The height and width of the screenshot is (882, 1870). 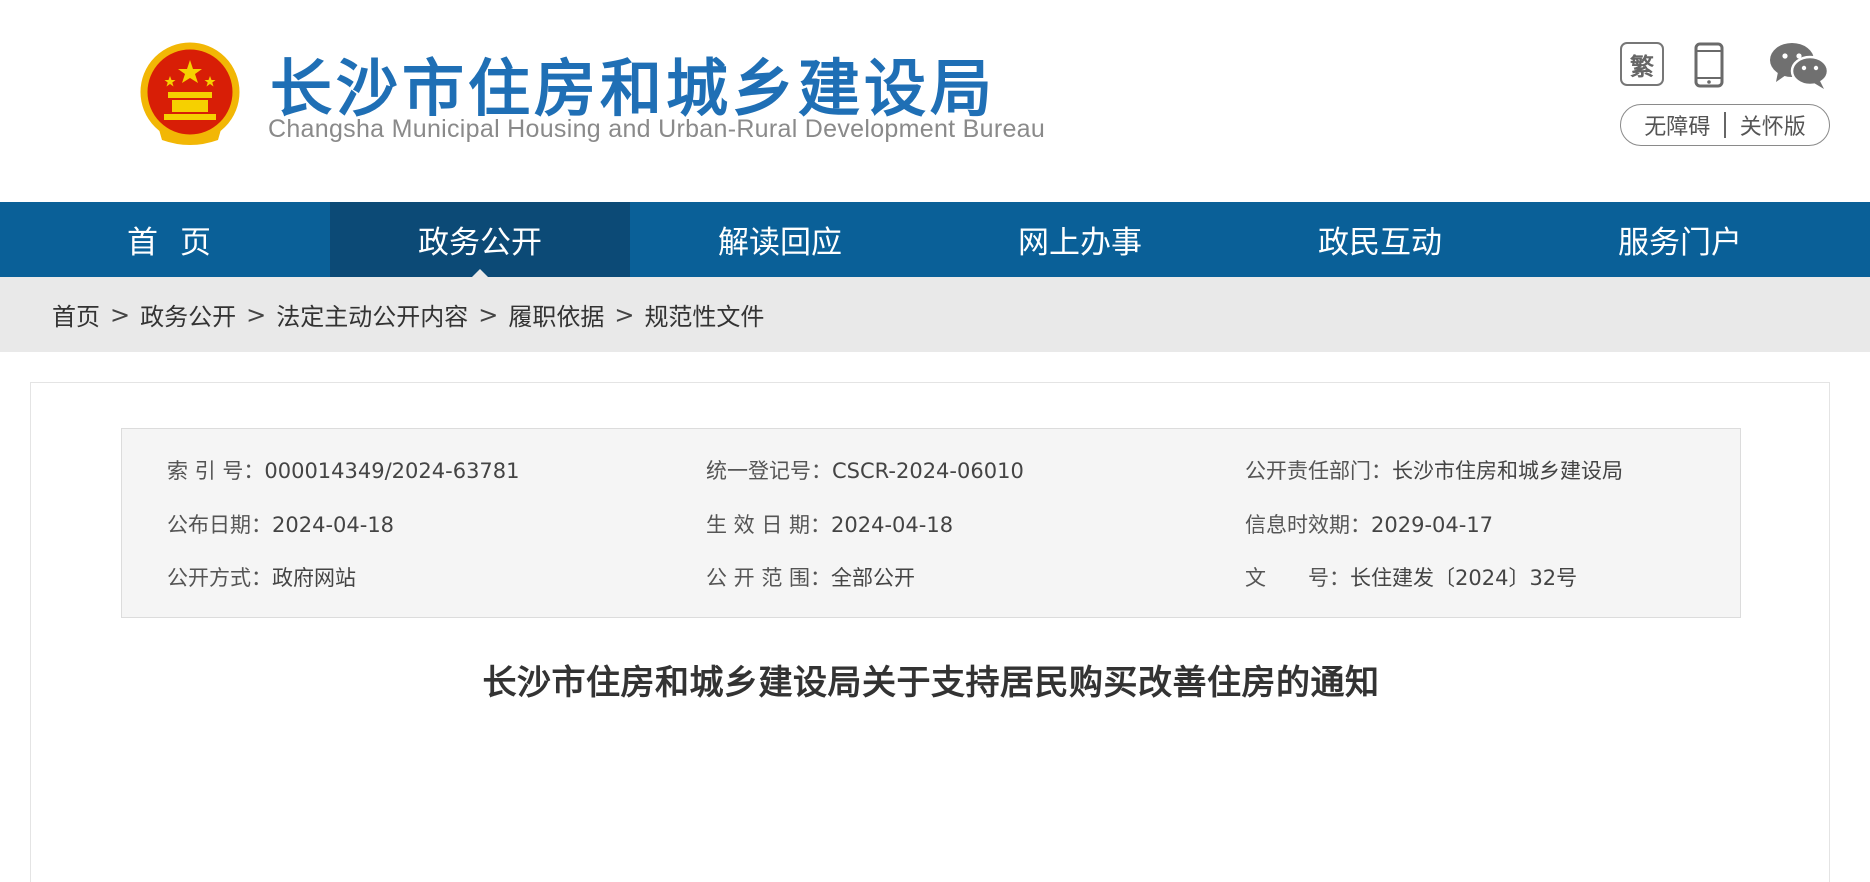 I want to click on nav-item-service-portal: 服务门户, so click(x=1680, y=239).